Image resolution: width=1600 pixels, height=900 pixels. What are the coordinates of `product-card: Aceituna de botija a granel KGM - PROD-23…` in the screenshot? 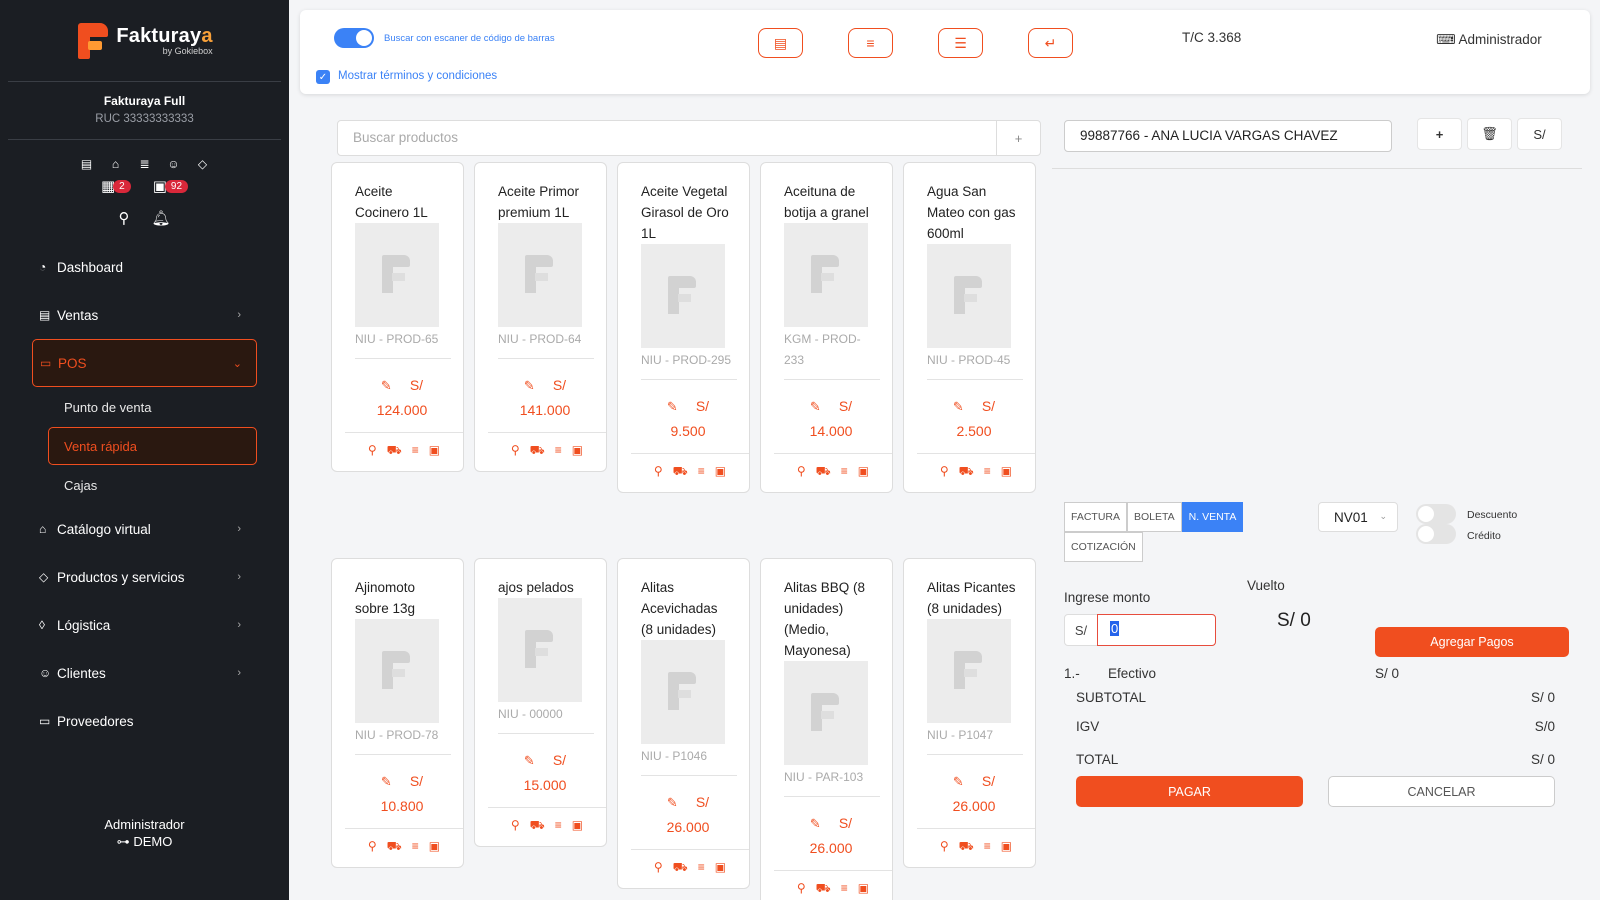 It's located at (826, 327).